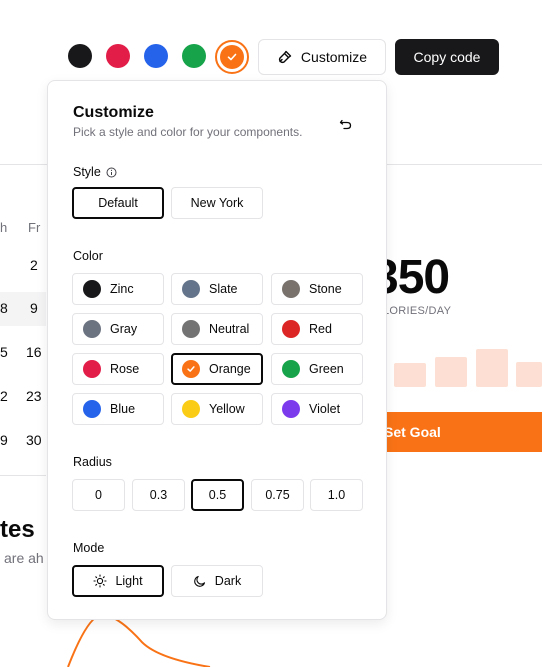 The height and width of the screenshot is (667, 542). Describe the element at coordinates (223, 289) in the screenshot. I see `color-option-label: Slate` at that location.